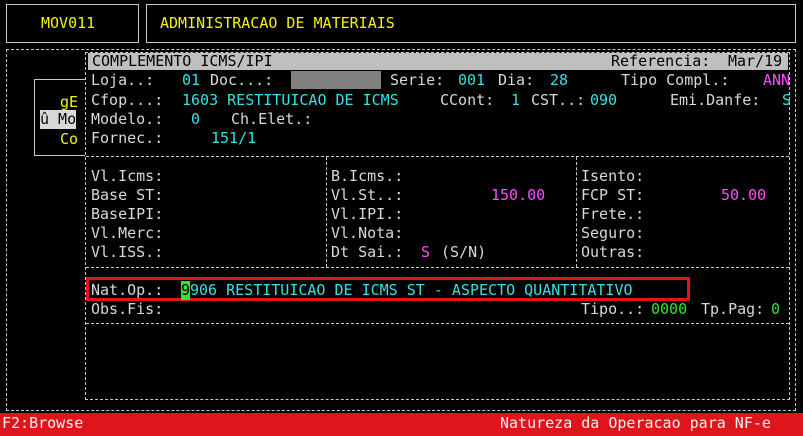 The width and height of the screenshot is (803, 436). Describe the element at coordinates (776, 80) in the screenshot. I see `tipo-compl-value: ANN` at that location.